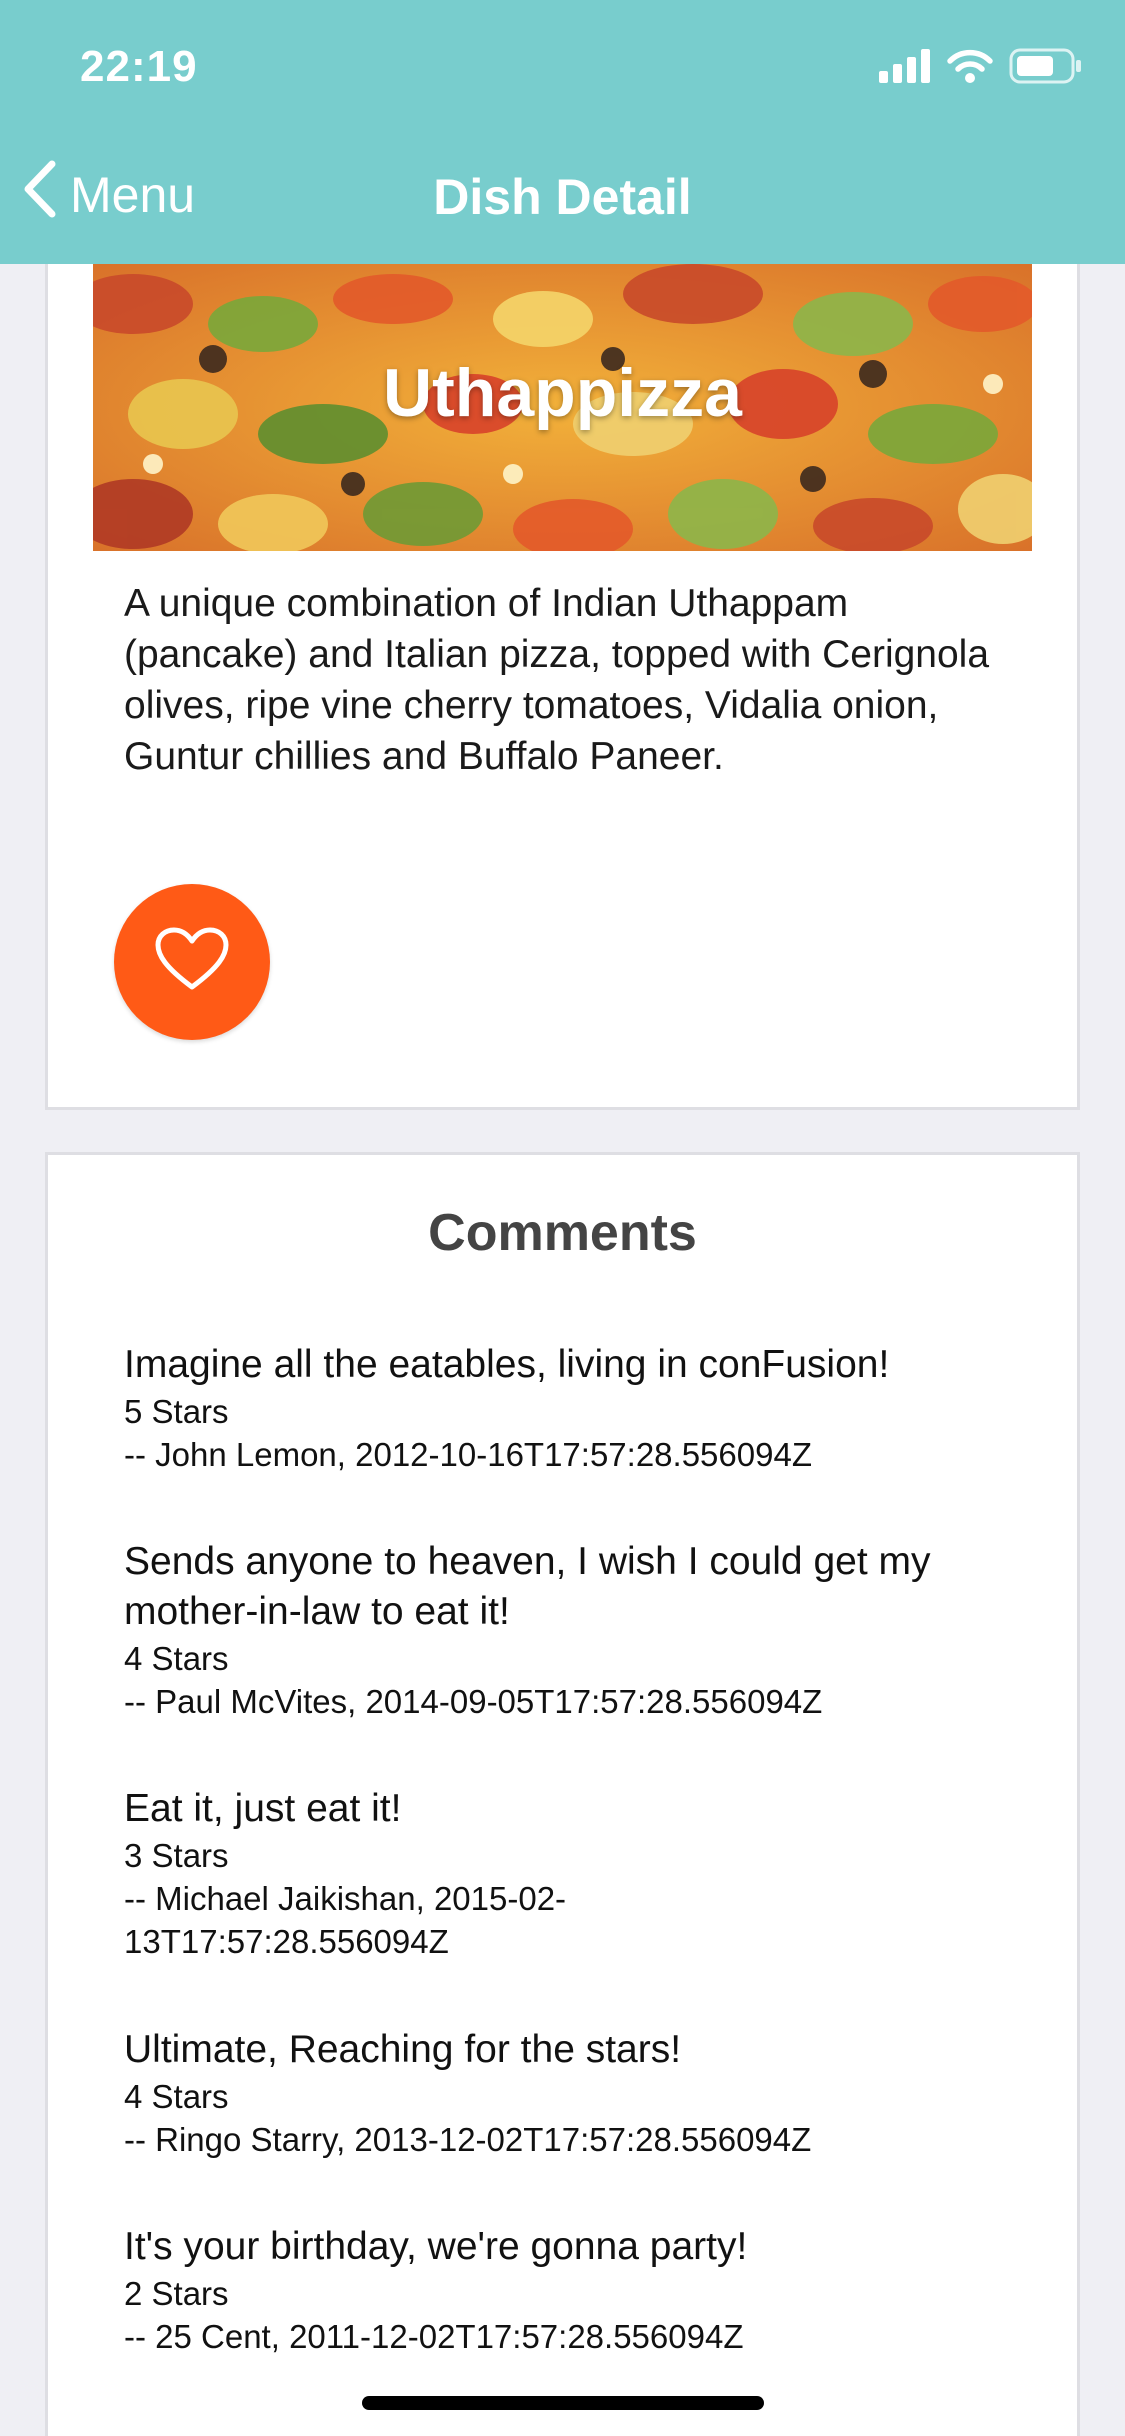  What do you see at coordinates (562, 132) in the screenshot?
I see `header-bar: 22:19 Menu Dish Detail` at bounding box center [562, 132].